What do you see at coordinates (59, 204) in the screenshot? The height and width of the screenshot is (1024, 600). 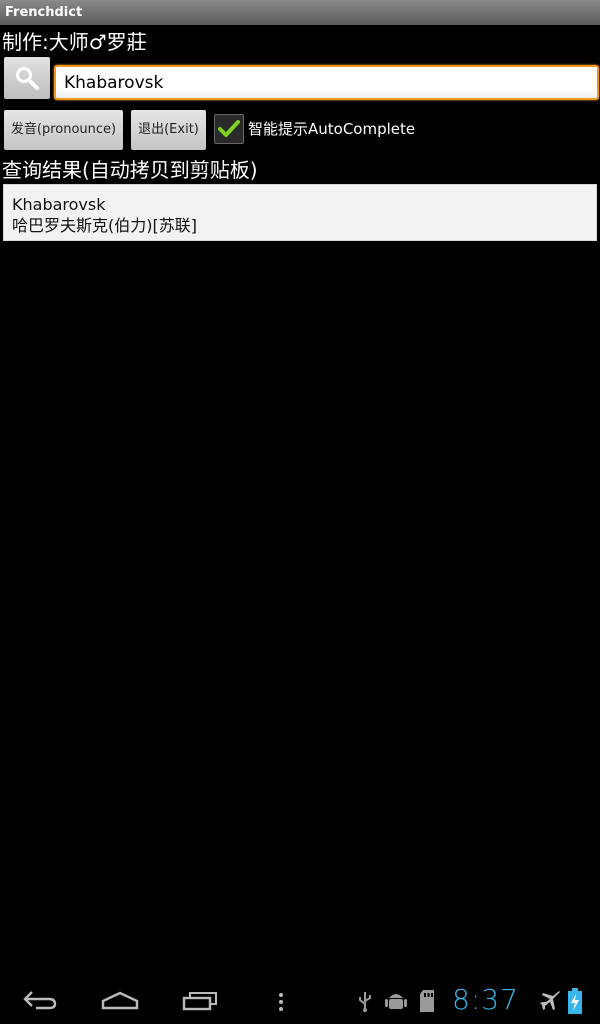 I see `result-word: Khabarovsk` at bounding box center [59, 204].